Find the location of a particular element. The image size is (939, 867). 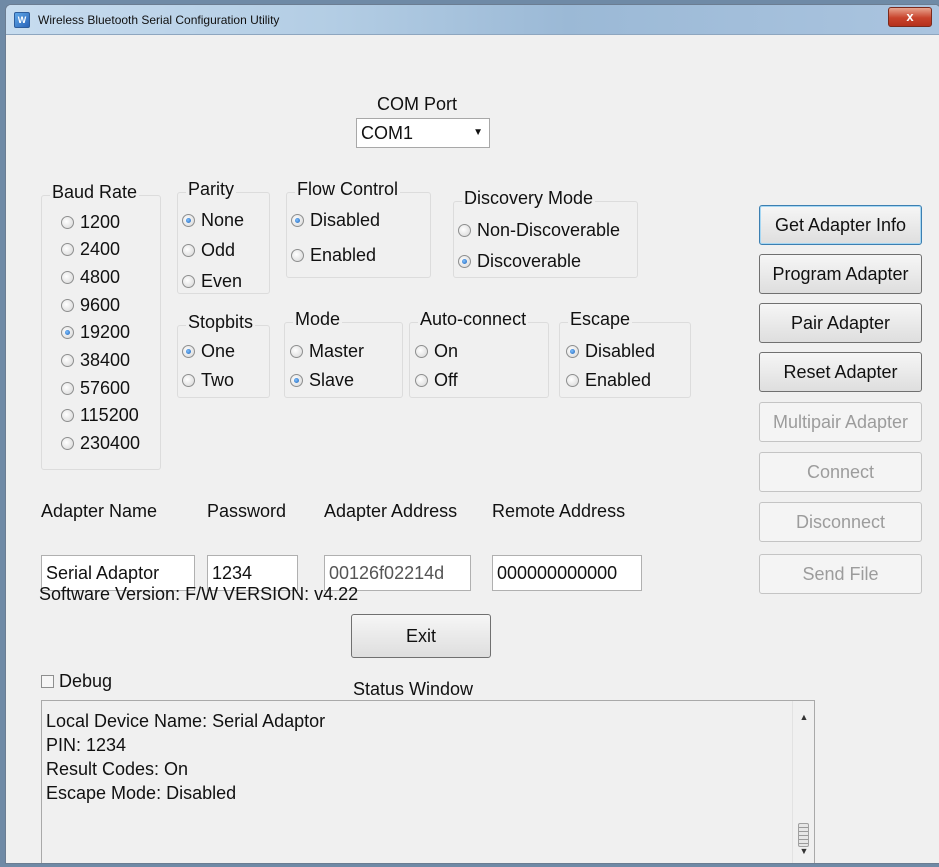

mode-option-slave: Slave is located at coordinates (322, 380).